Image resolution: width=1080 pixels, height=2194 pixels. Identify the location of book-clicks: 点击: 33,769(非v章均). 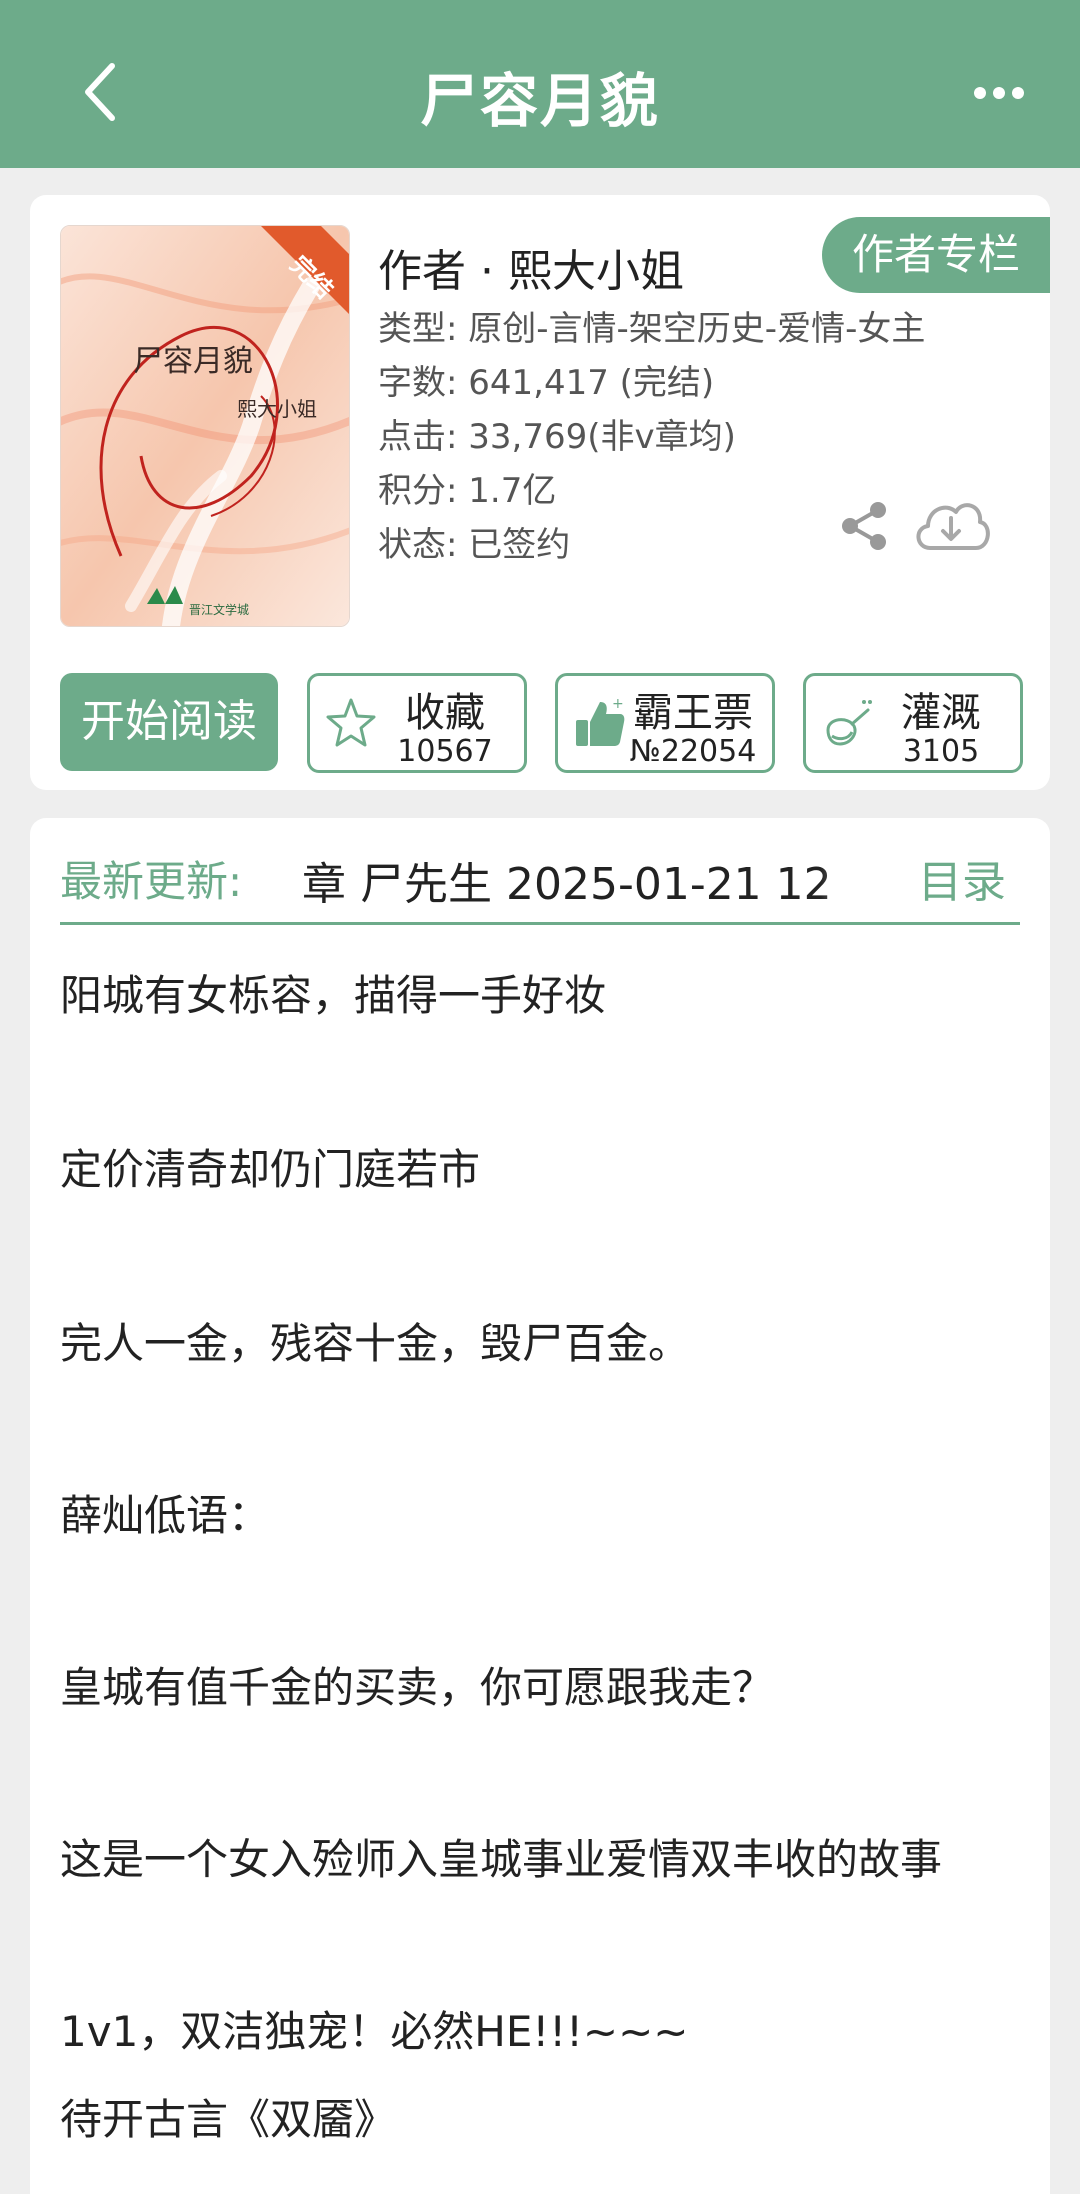
(557, 437).